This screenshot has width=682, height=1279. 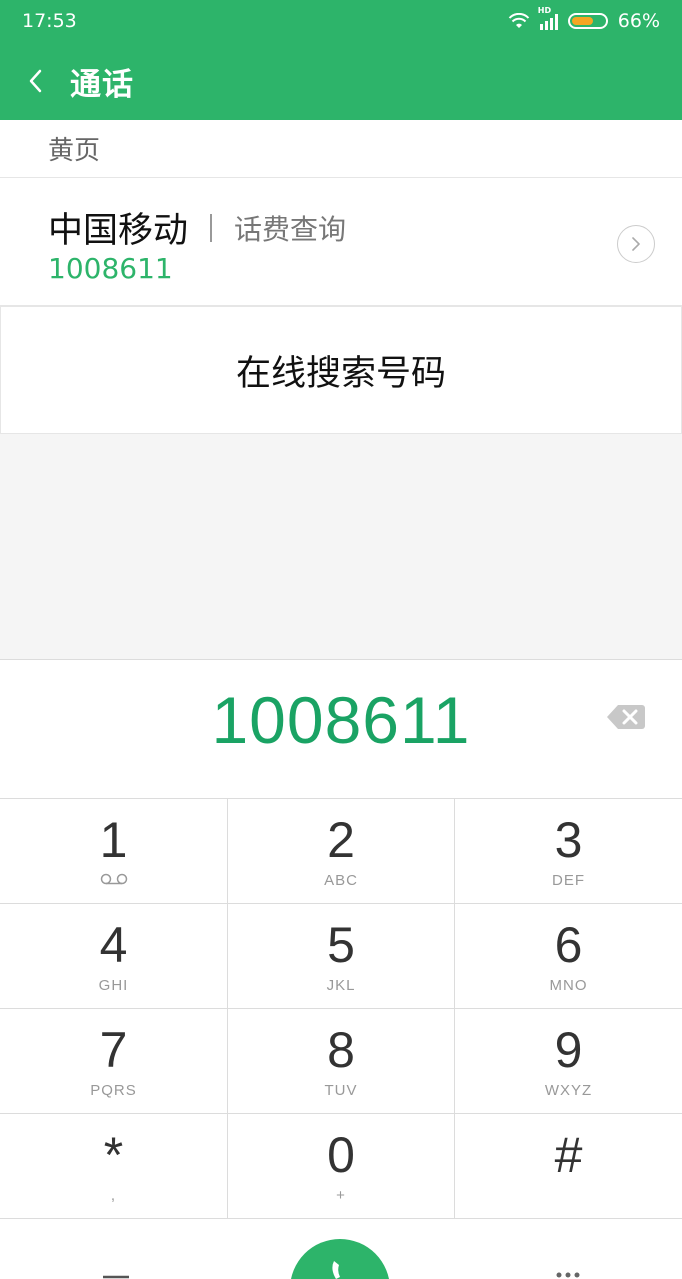 I want to click on online-search-button: 在线搜索号码, so click(x=341, y=370).